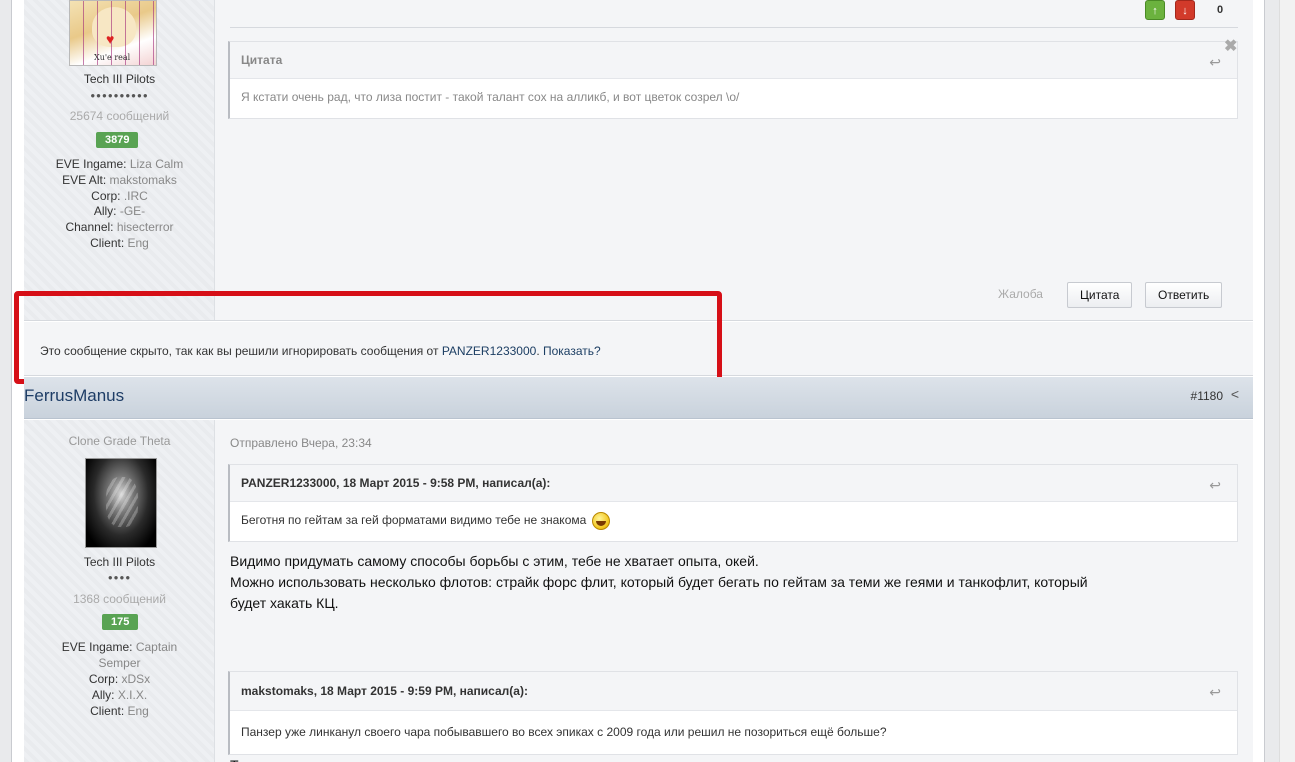  I want to click on reply-button: Ответить, so click(1184, 295).